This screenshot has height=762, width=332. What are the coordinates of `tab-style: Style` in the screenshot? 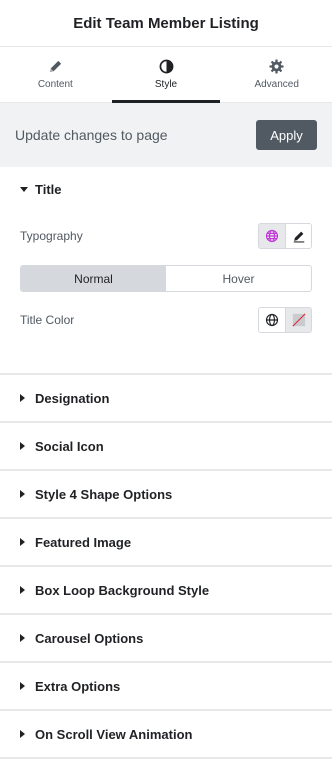 It's located at (166, 75).